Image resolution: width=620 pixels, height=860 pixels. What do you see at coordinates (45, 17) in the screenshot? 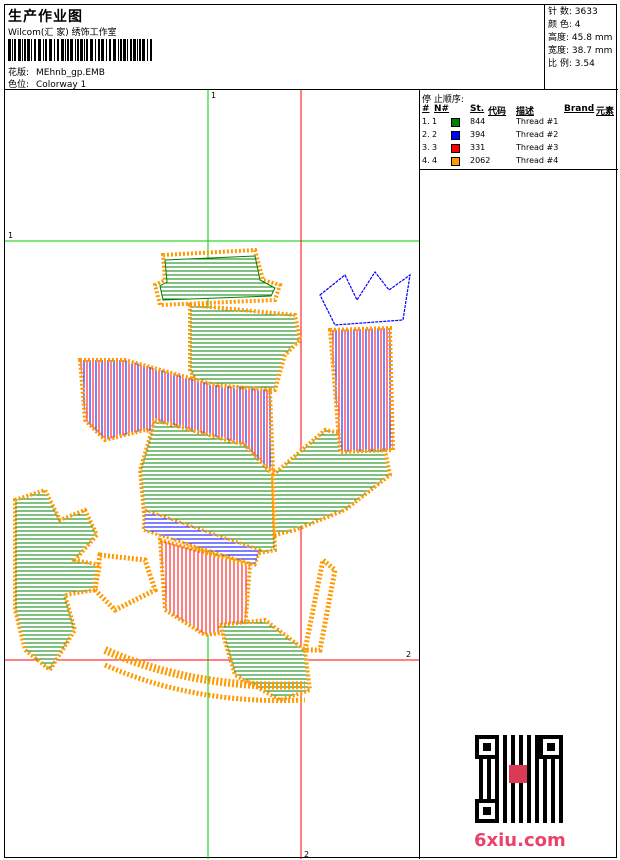
I see `page-title: 生产作业图` at bounding box center [45, 17].